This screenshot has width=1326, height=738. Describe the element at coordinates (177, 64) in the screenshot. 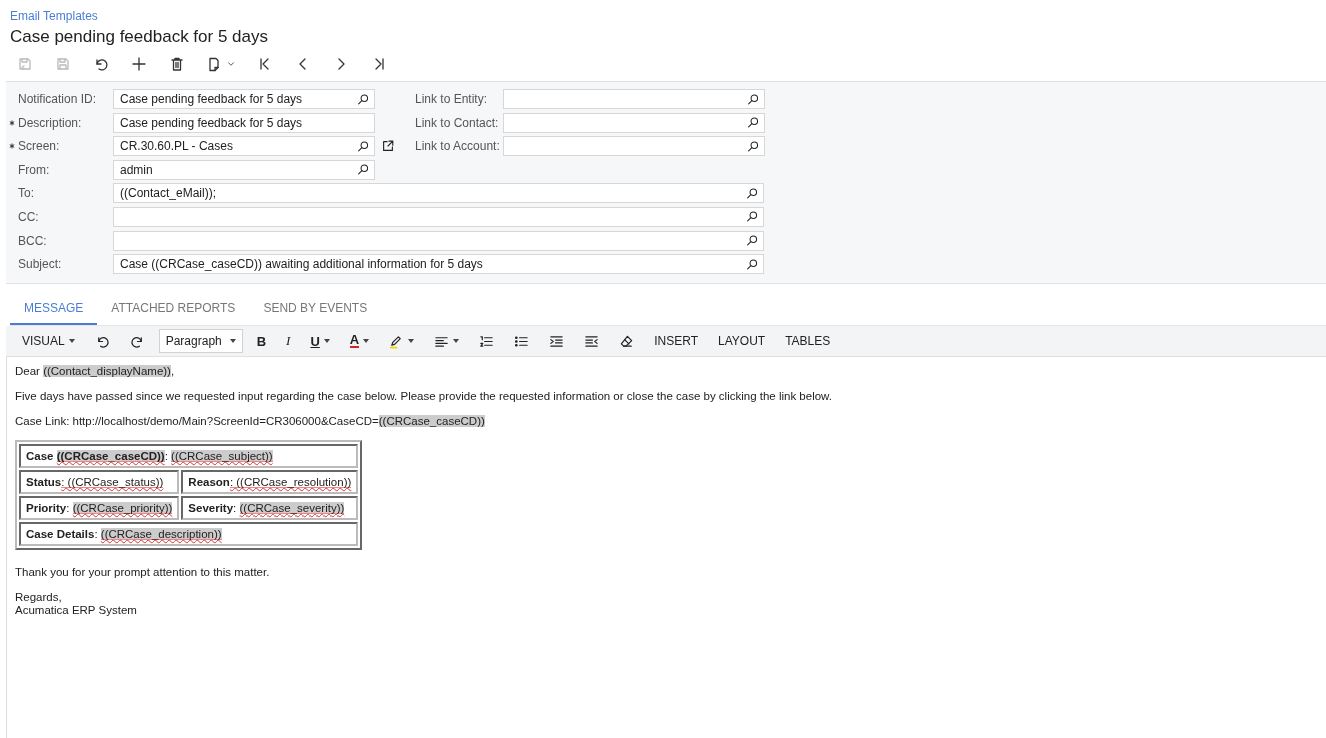

I see `trash-icon` at that location.